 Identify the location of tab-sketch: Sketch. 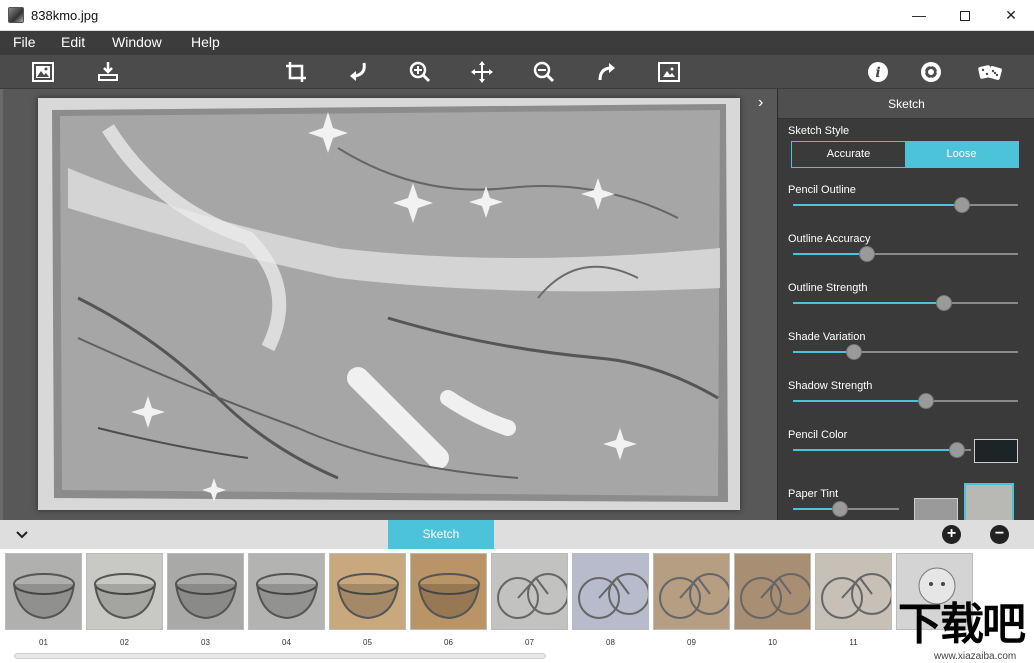
(441, 534).